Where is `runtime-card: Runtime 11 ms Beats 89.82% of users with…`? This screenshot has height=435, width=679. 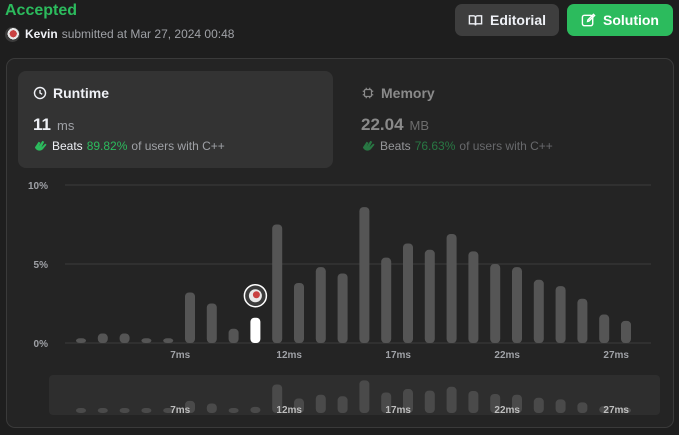
runtime-card: Runtime 11 ms Beats 89.82% of users with… is located at coordinates (175, 119).